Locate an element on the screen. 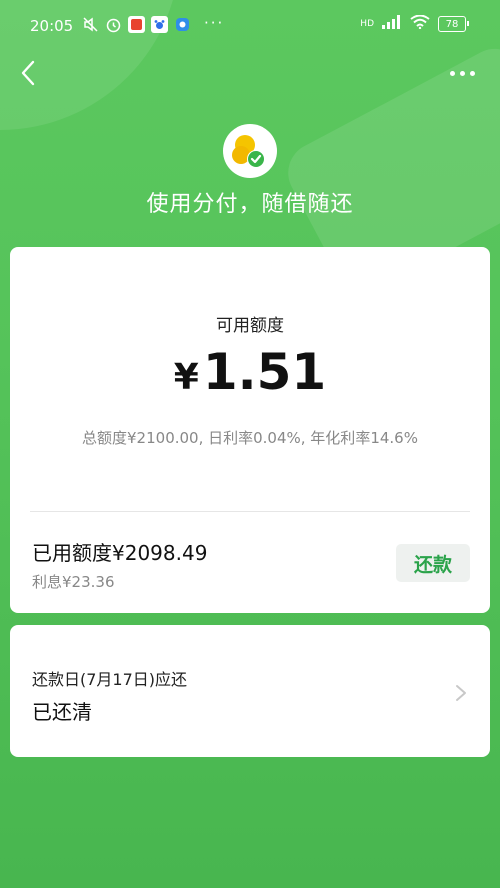 This screenshot has width=500, height=888. available-credit-label: 可用额度 is located at coordinates (250, 326).